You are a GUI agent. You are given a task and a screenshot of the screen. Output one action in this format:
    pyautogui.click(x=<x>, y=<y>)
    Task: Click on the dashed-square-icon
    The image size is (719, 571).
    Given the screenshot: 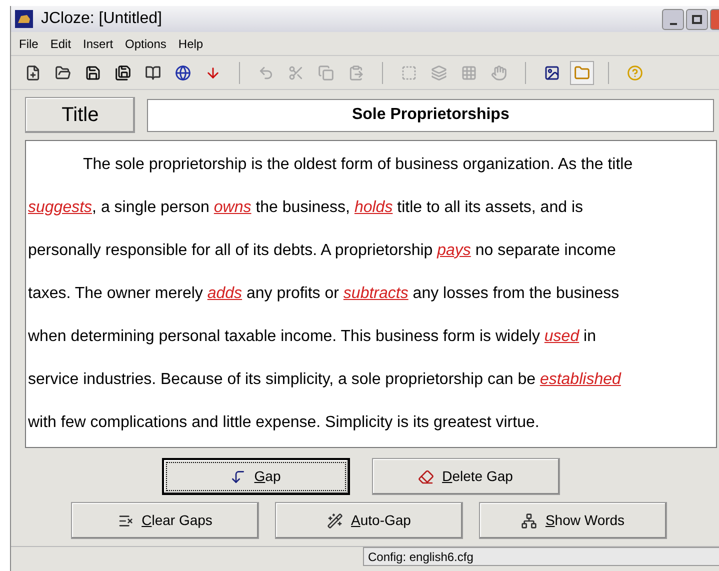 What is the action you would take?
    pyautogui.click(x=409, y=72)
    